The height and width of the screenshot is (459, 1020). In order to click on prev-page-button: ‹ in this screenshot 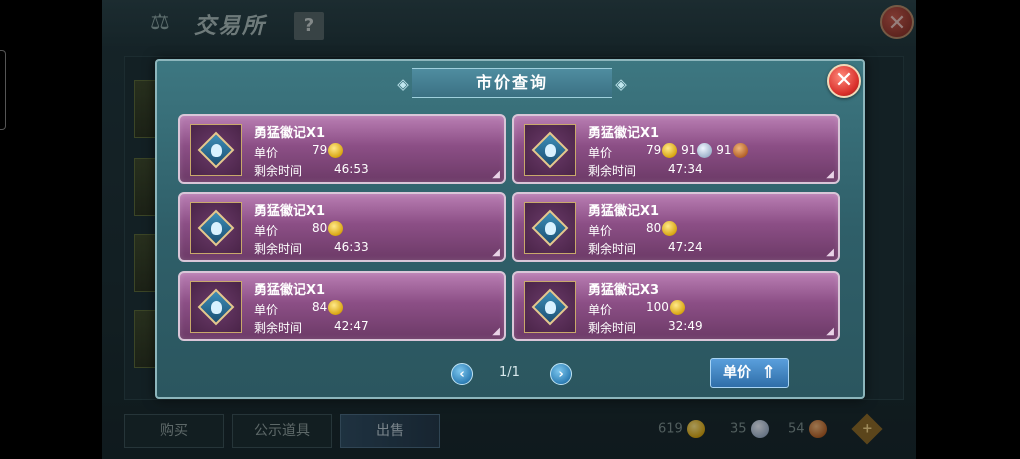, I will do `click(462, 374)`.